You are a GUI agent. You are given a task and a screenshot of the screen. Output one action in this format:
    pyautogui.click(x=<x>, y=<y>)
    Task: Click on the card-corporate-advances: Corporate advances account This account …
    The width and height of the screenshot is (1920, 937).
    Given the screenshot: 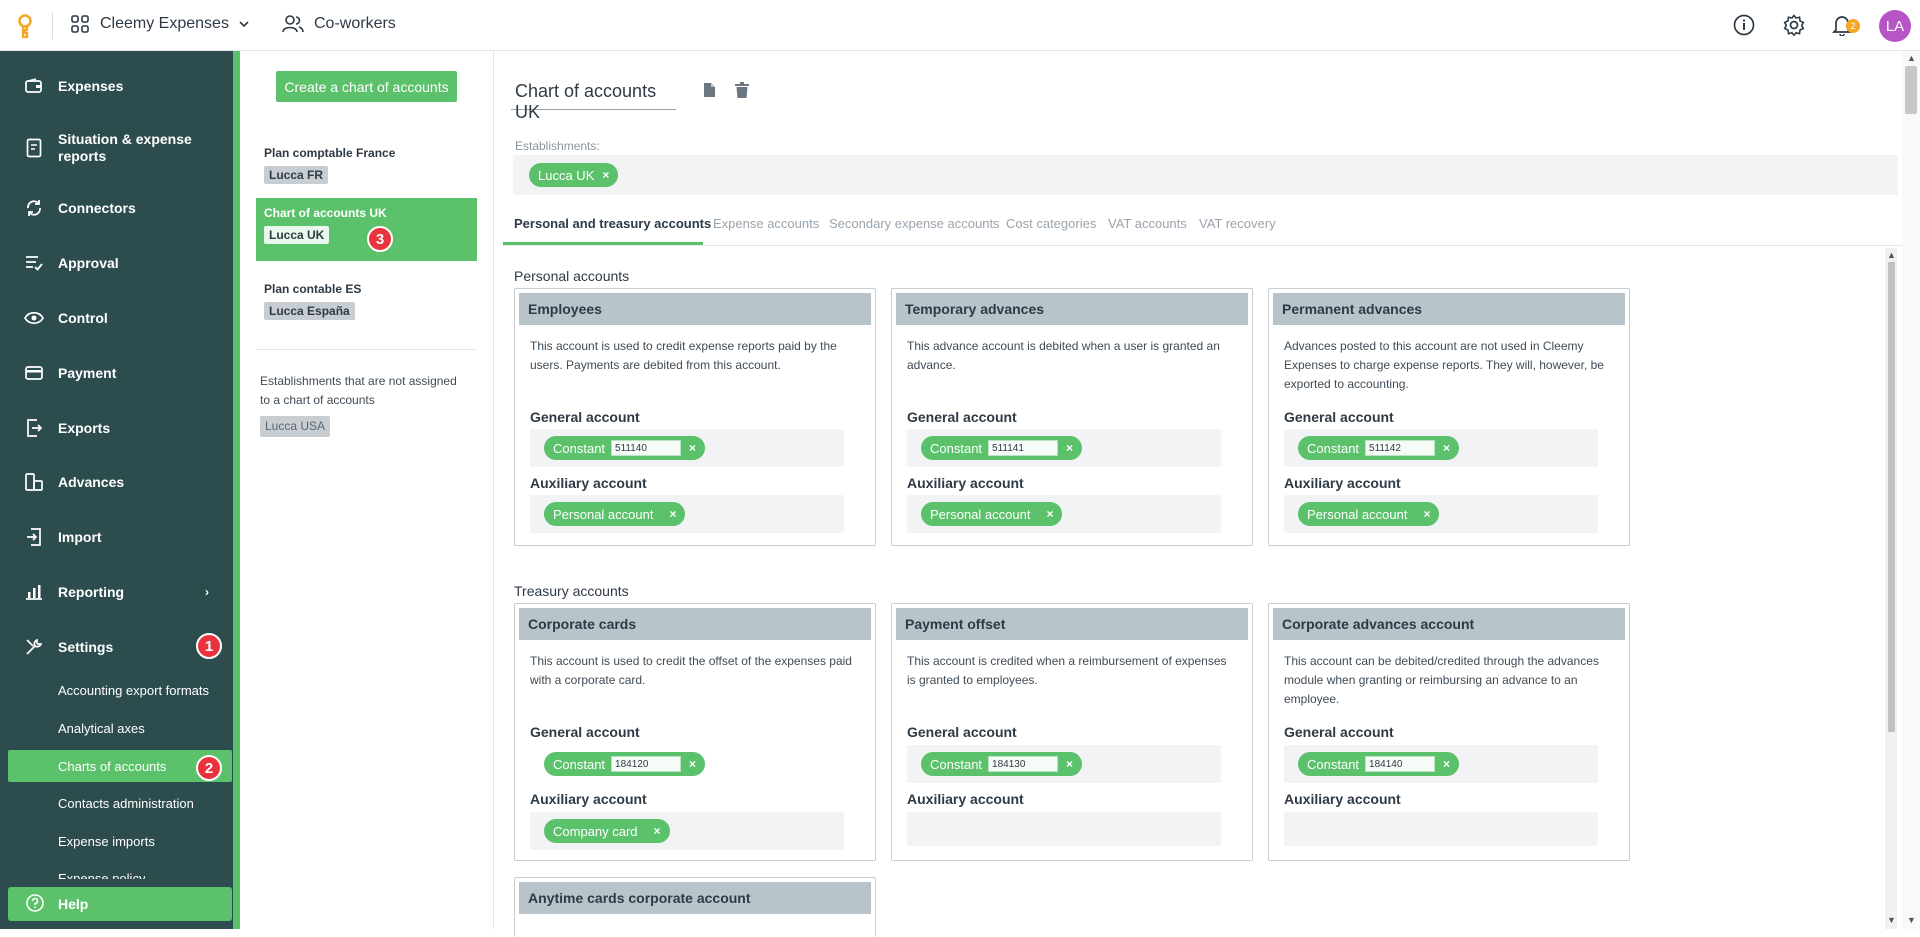 What is the action you would take?
    pyautogui.click(x=1449, y=732)
    